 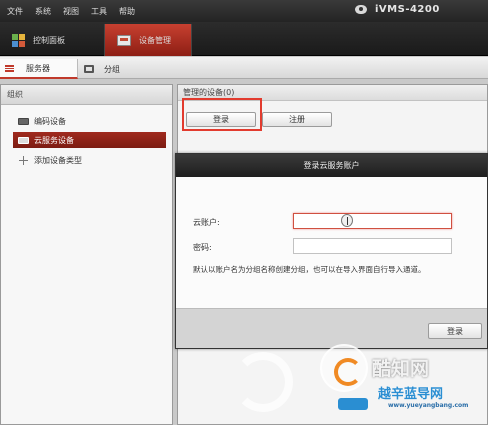 What do you see at coordinates (455, 331) in the screenshot?
I see `dialog-login-button: 登录` at bounding box center [455, 331].